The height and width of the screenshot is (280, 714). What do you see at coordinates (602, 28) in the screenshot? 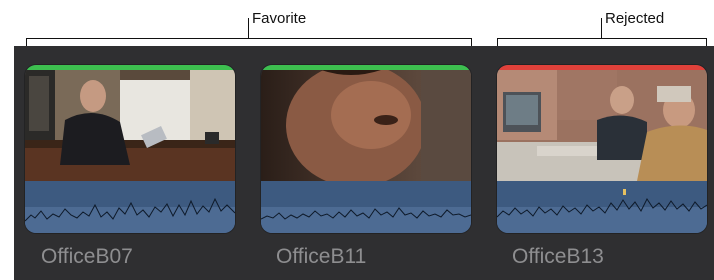
I see `rejected-annotation-tick` at bounding box center [602, 28].